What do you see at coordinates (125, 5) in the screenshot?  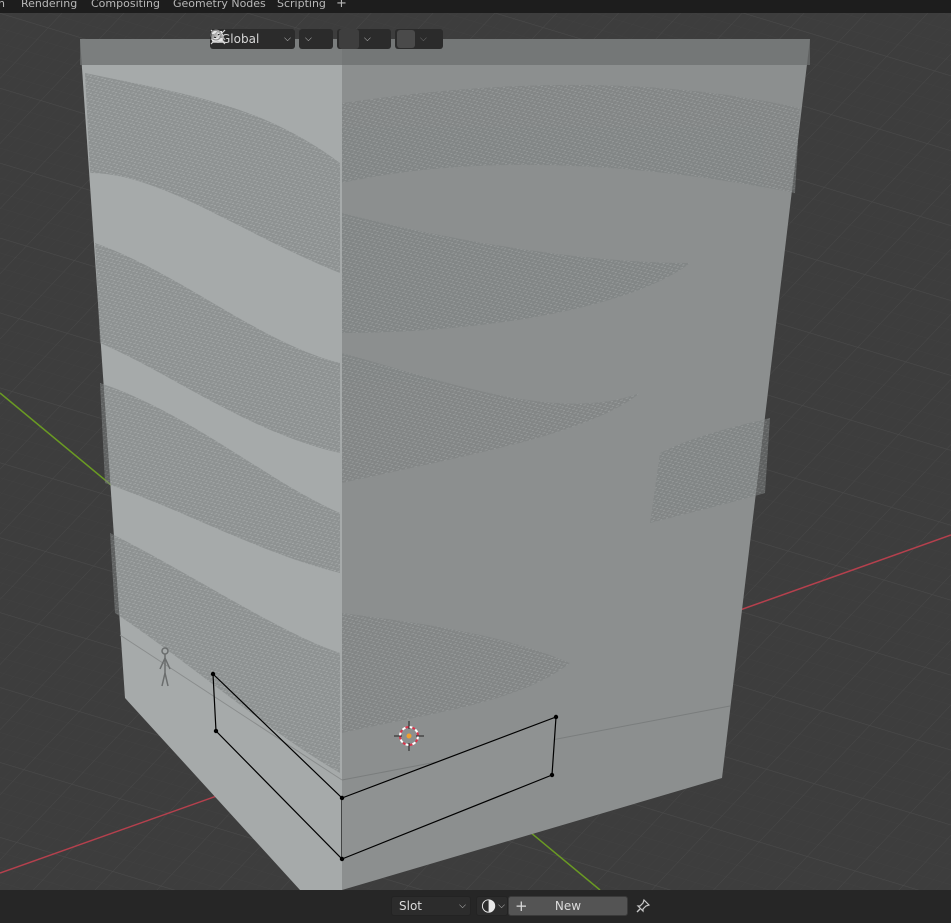 I see `workspace-tab-compositing: Compositing` at bounding box center [125, 5].